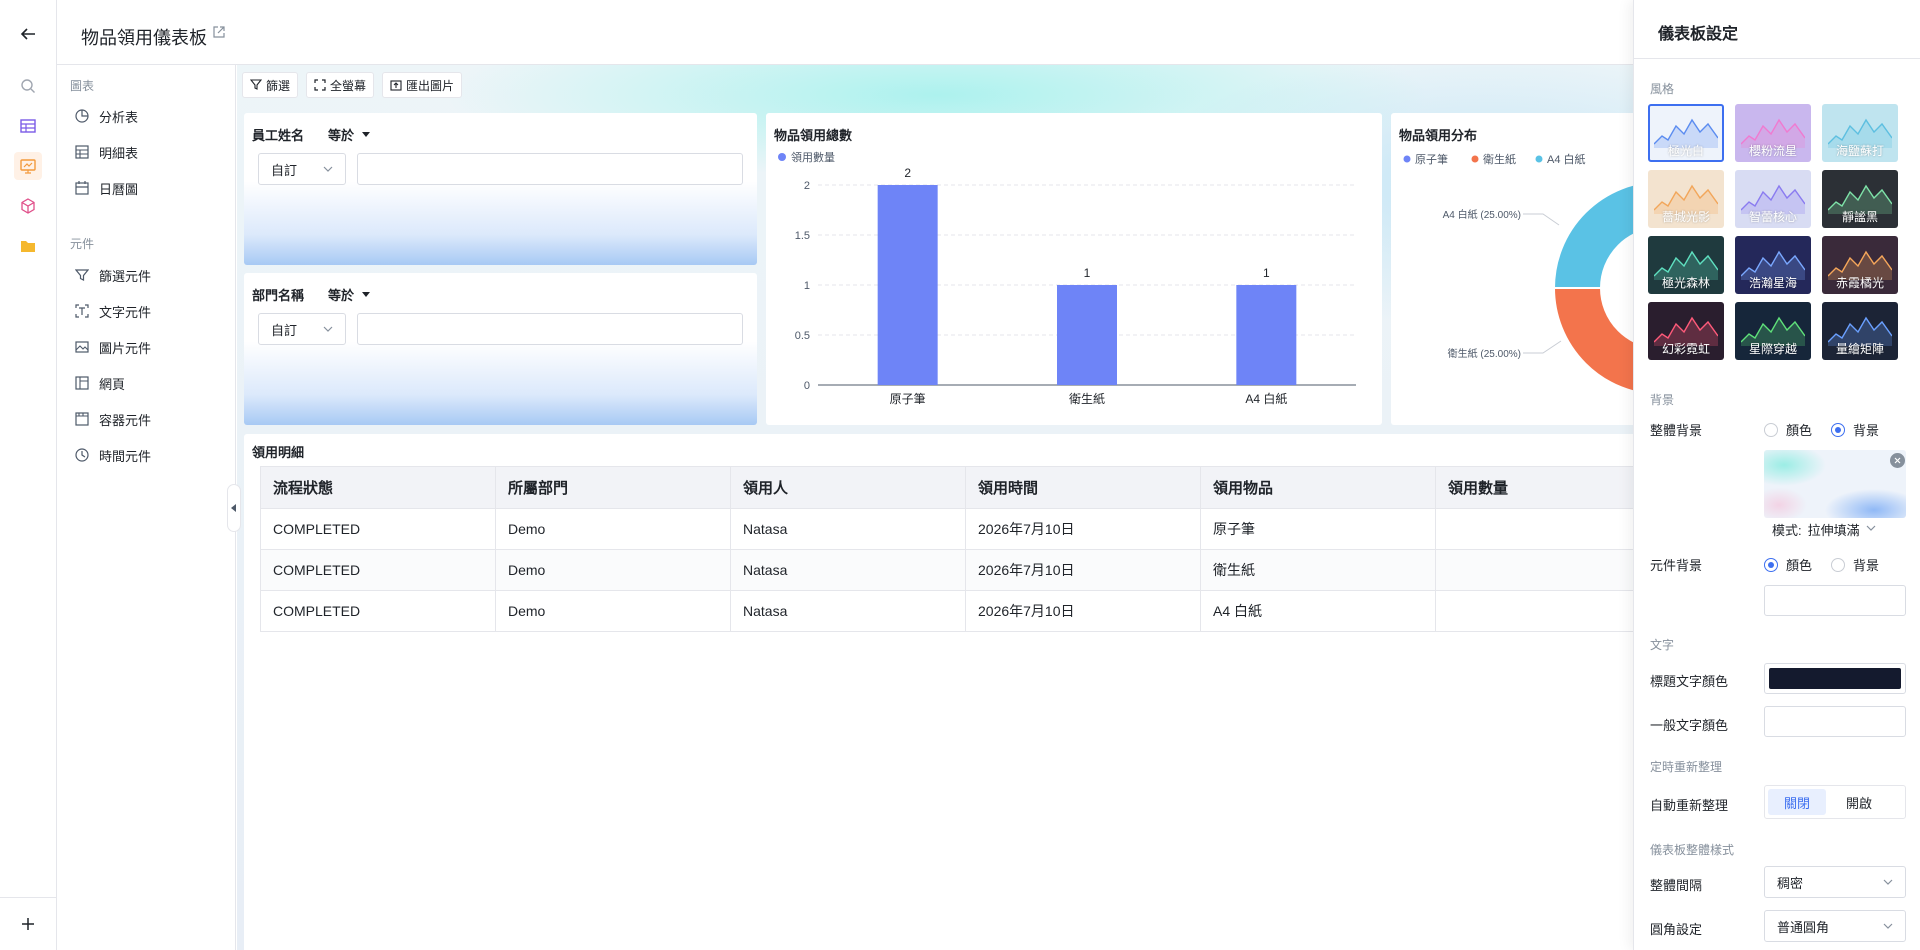  What do you see at coordinates (422, 85) in the screenshot?
I see `export-image-button: 匯出圖片` at bounding box center [422, 85].